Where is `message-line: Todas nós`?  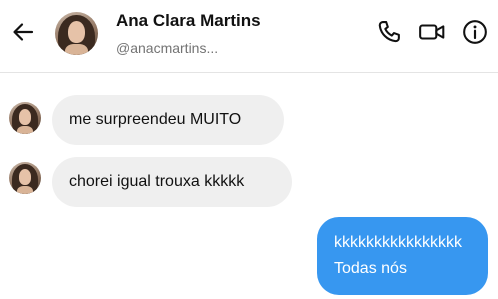
message-line: Todas nós is located at coordinates (370, 268).